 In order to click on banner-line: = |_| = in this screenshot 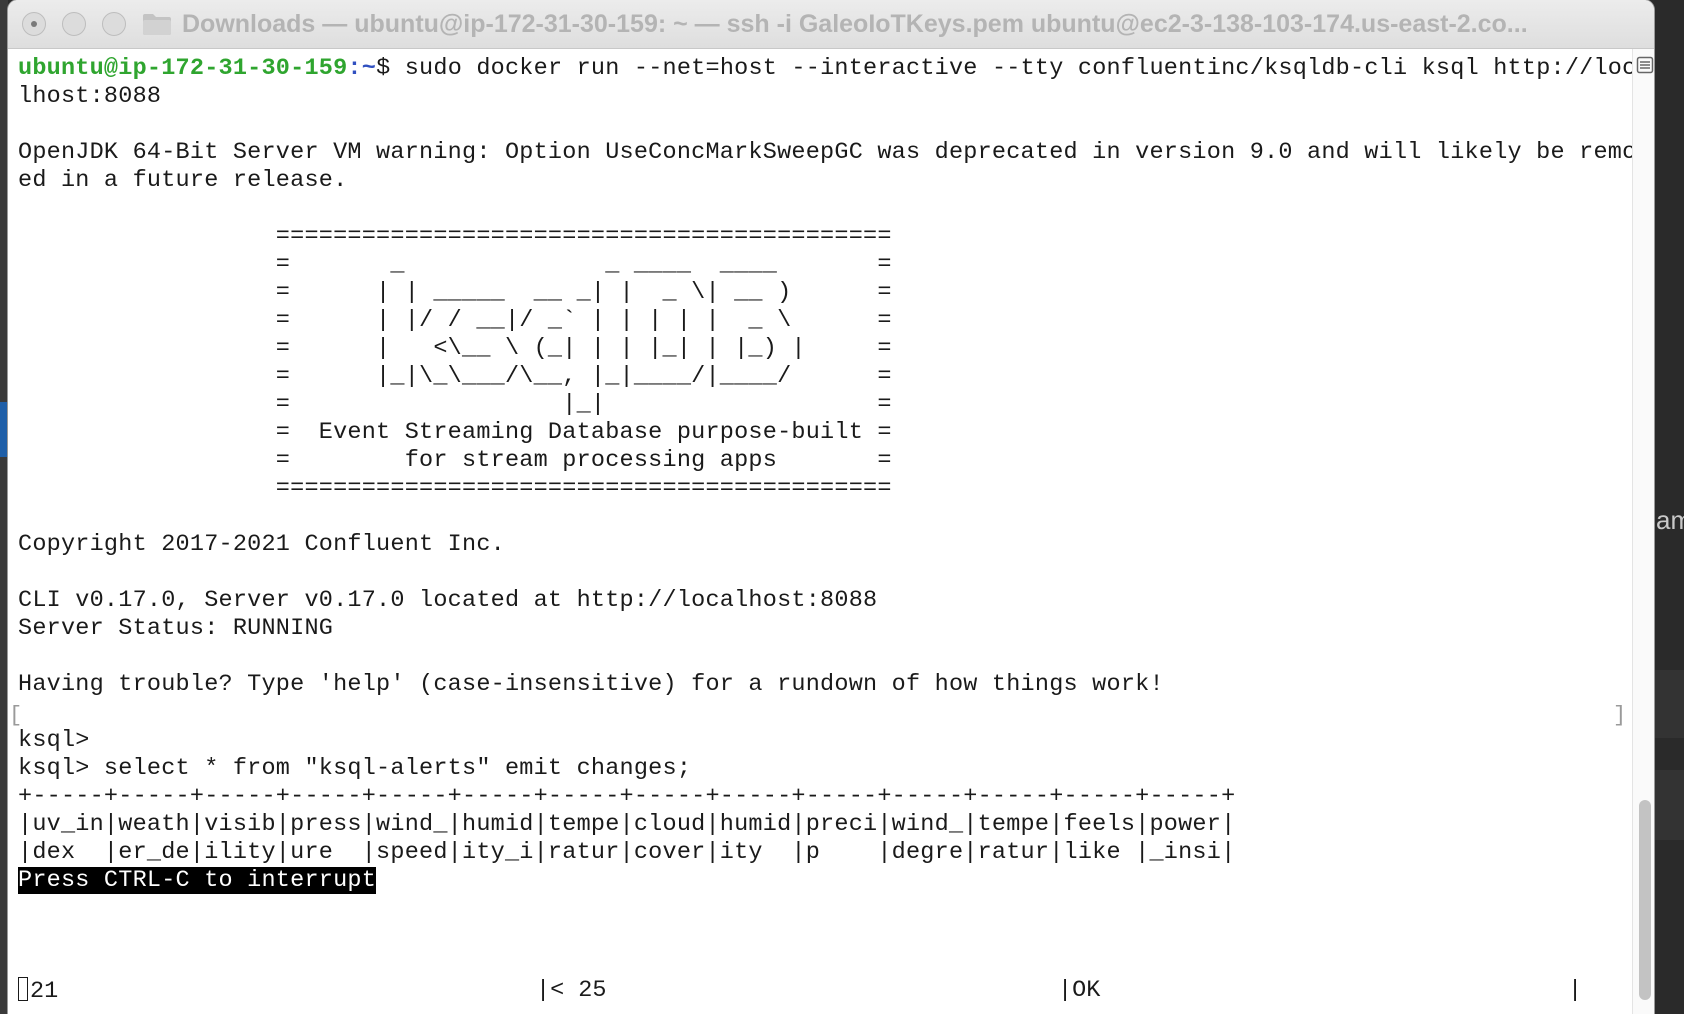, I will do `click(455, 404)`.